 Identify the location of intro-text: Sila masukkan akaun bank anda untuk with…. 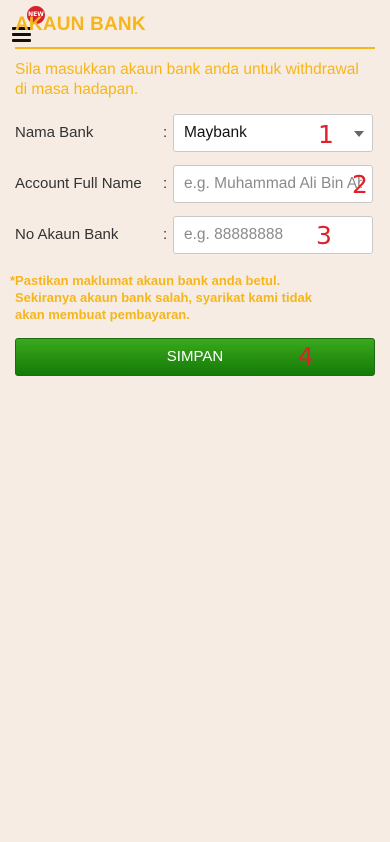
(187, 79).